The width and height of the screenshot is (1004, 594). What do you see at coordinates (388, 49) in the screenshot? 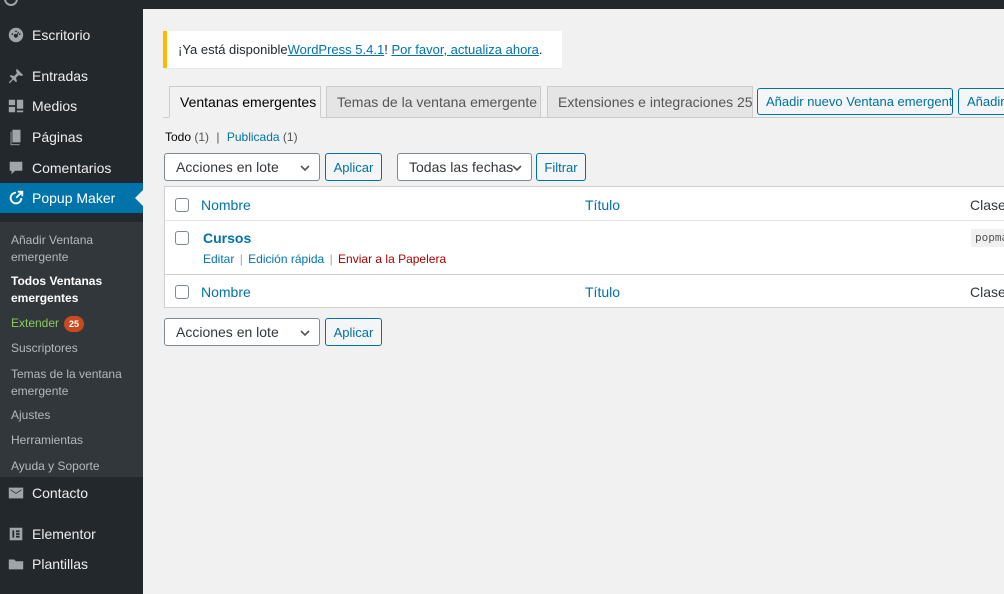
I see `notice-middle: !` at bounding box center [388, 49].